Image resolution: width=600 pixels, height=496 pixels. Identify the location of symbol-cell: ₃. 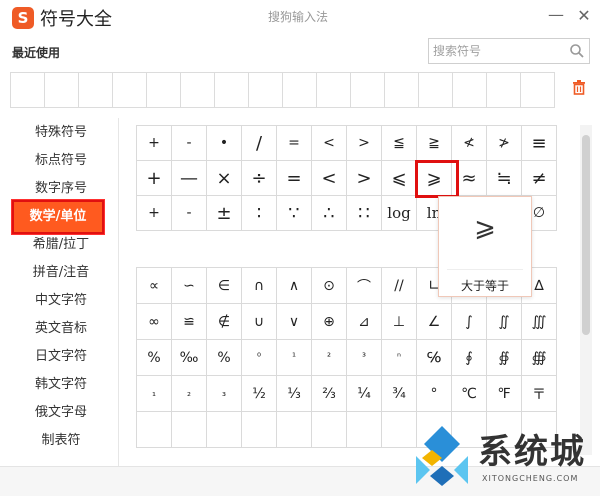
(224, 394).